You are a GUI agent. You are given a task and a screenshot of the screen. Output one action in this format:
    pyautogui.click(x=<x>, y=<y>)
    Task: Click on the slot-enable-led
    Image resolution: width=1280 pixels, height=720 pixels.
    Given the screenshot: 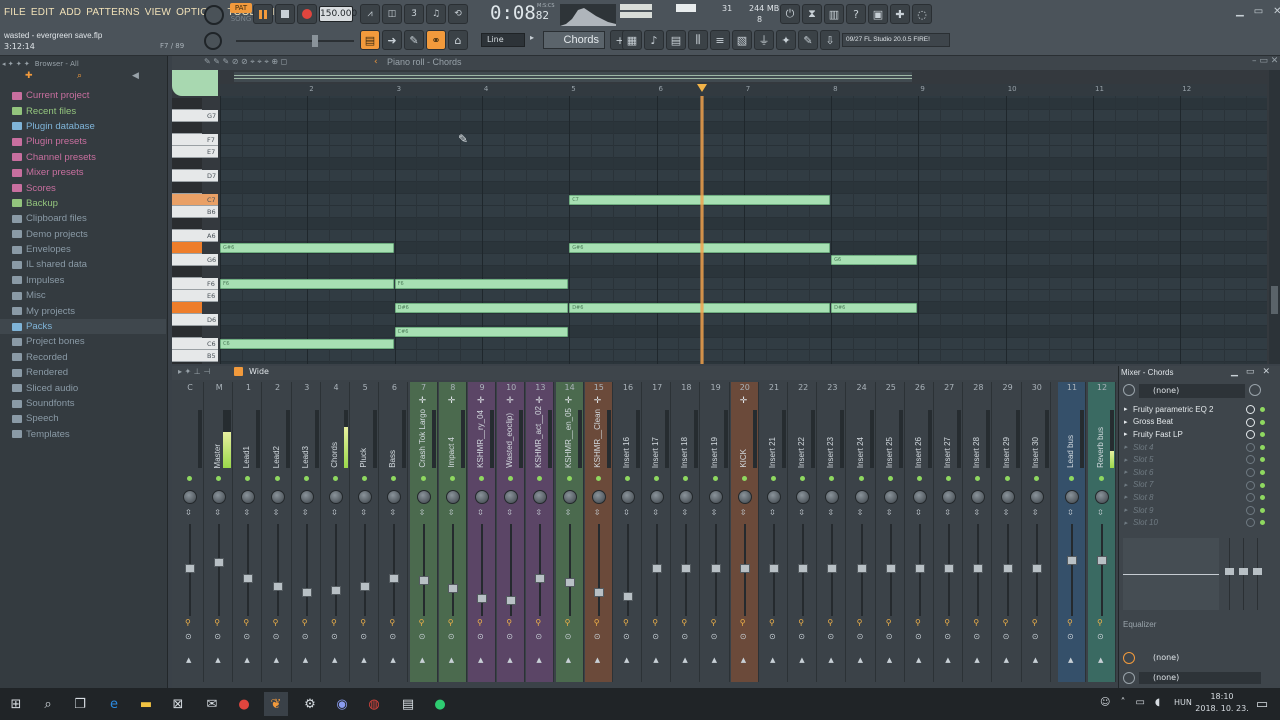 What is the action you would take?
    pyautogui.click(x=1262, y=460)
    